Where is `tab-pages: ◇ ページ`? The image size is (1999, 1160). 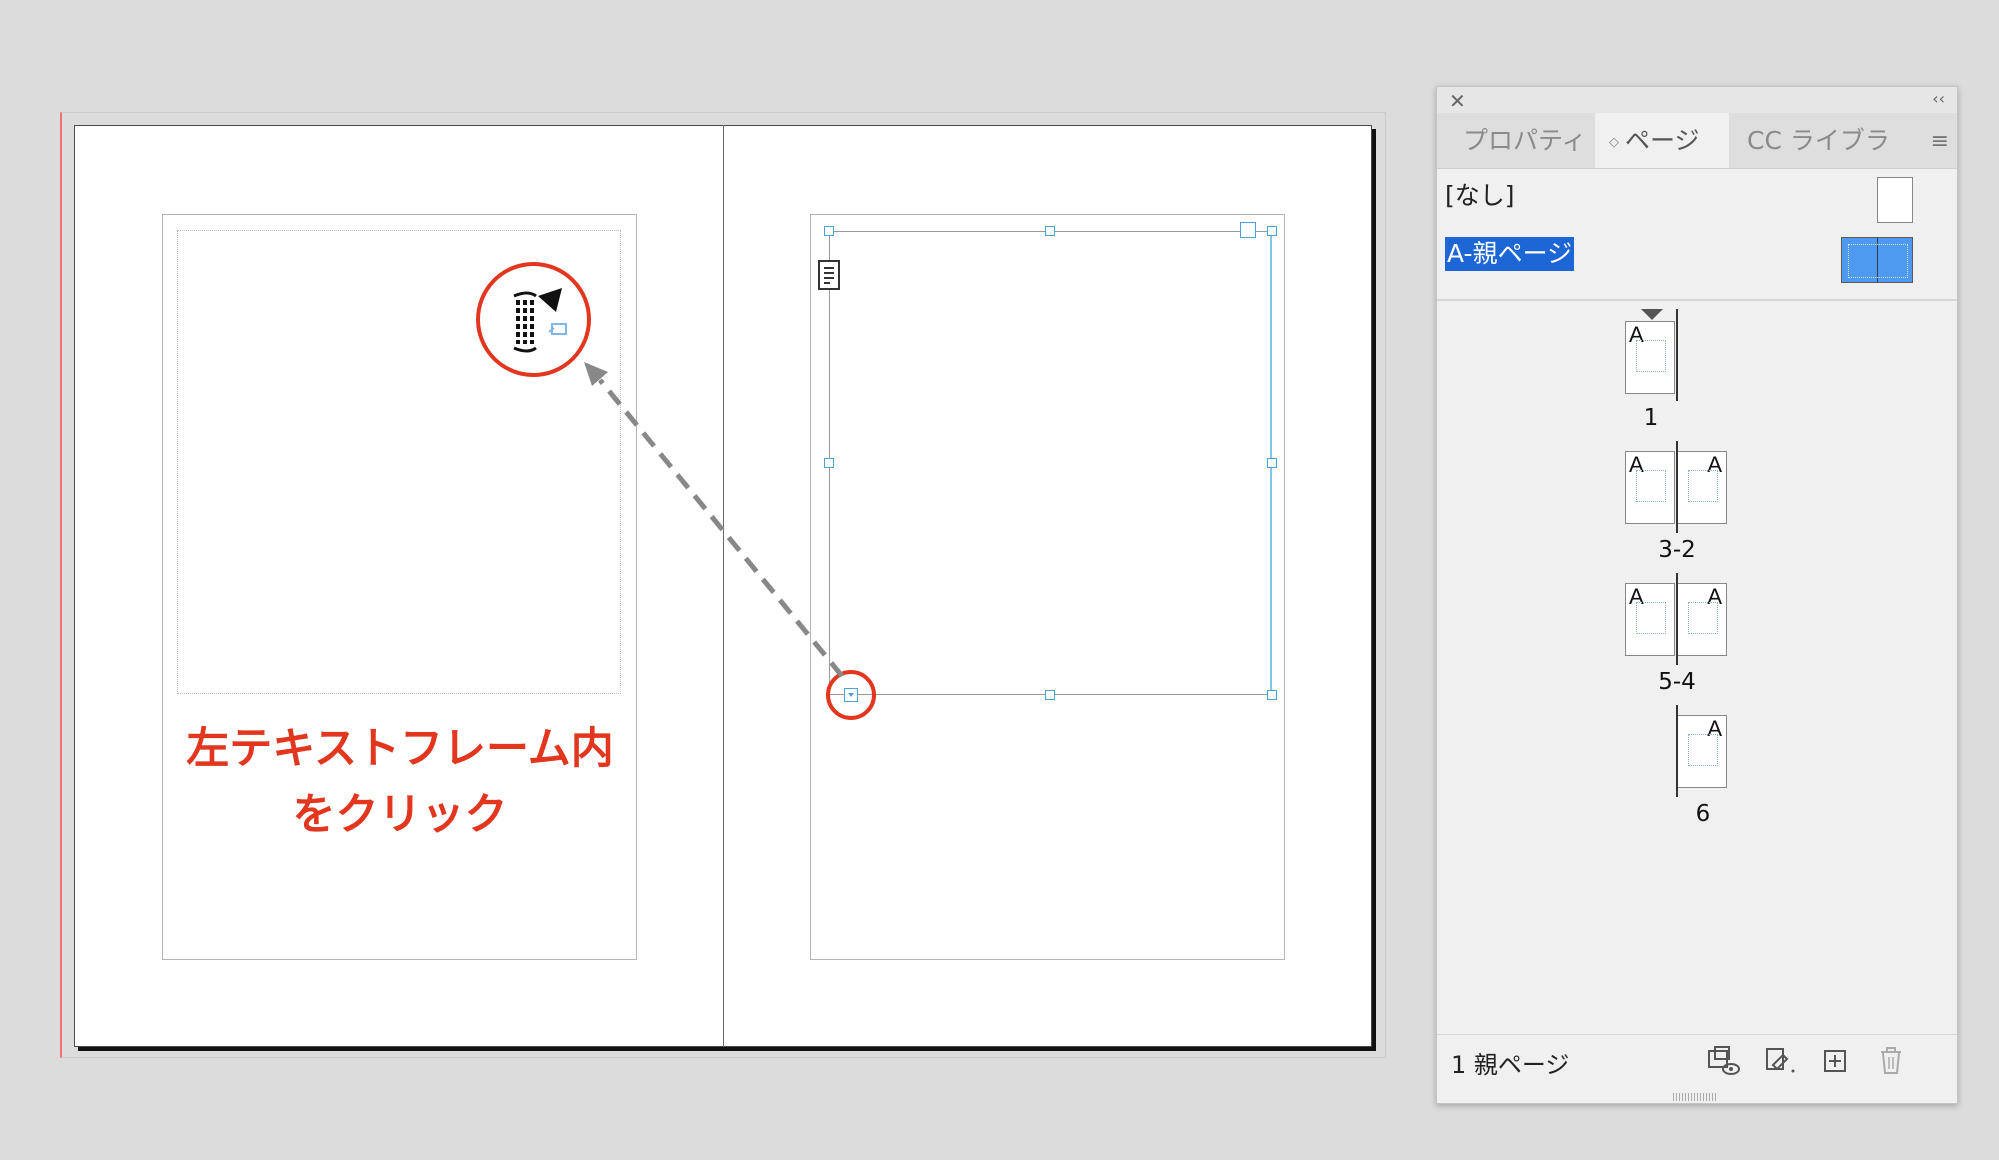 tab-pages: ◇ ページ is located at coordinates (1662, 140).